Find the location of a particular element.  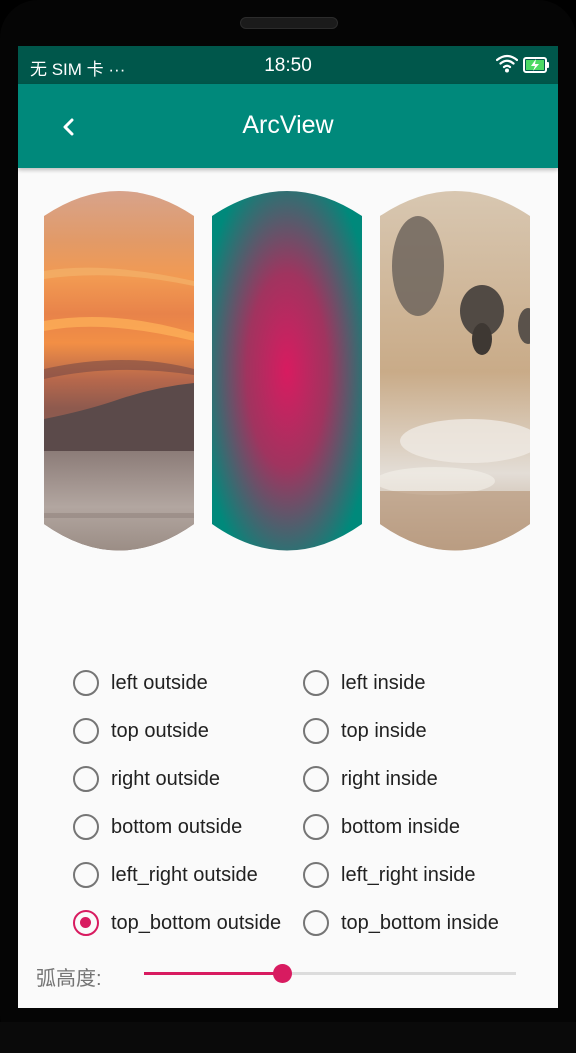

radio-bottom-inside: bottom inside is located at coordinates (381, 827).